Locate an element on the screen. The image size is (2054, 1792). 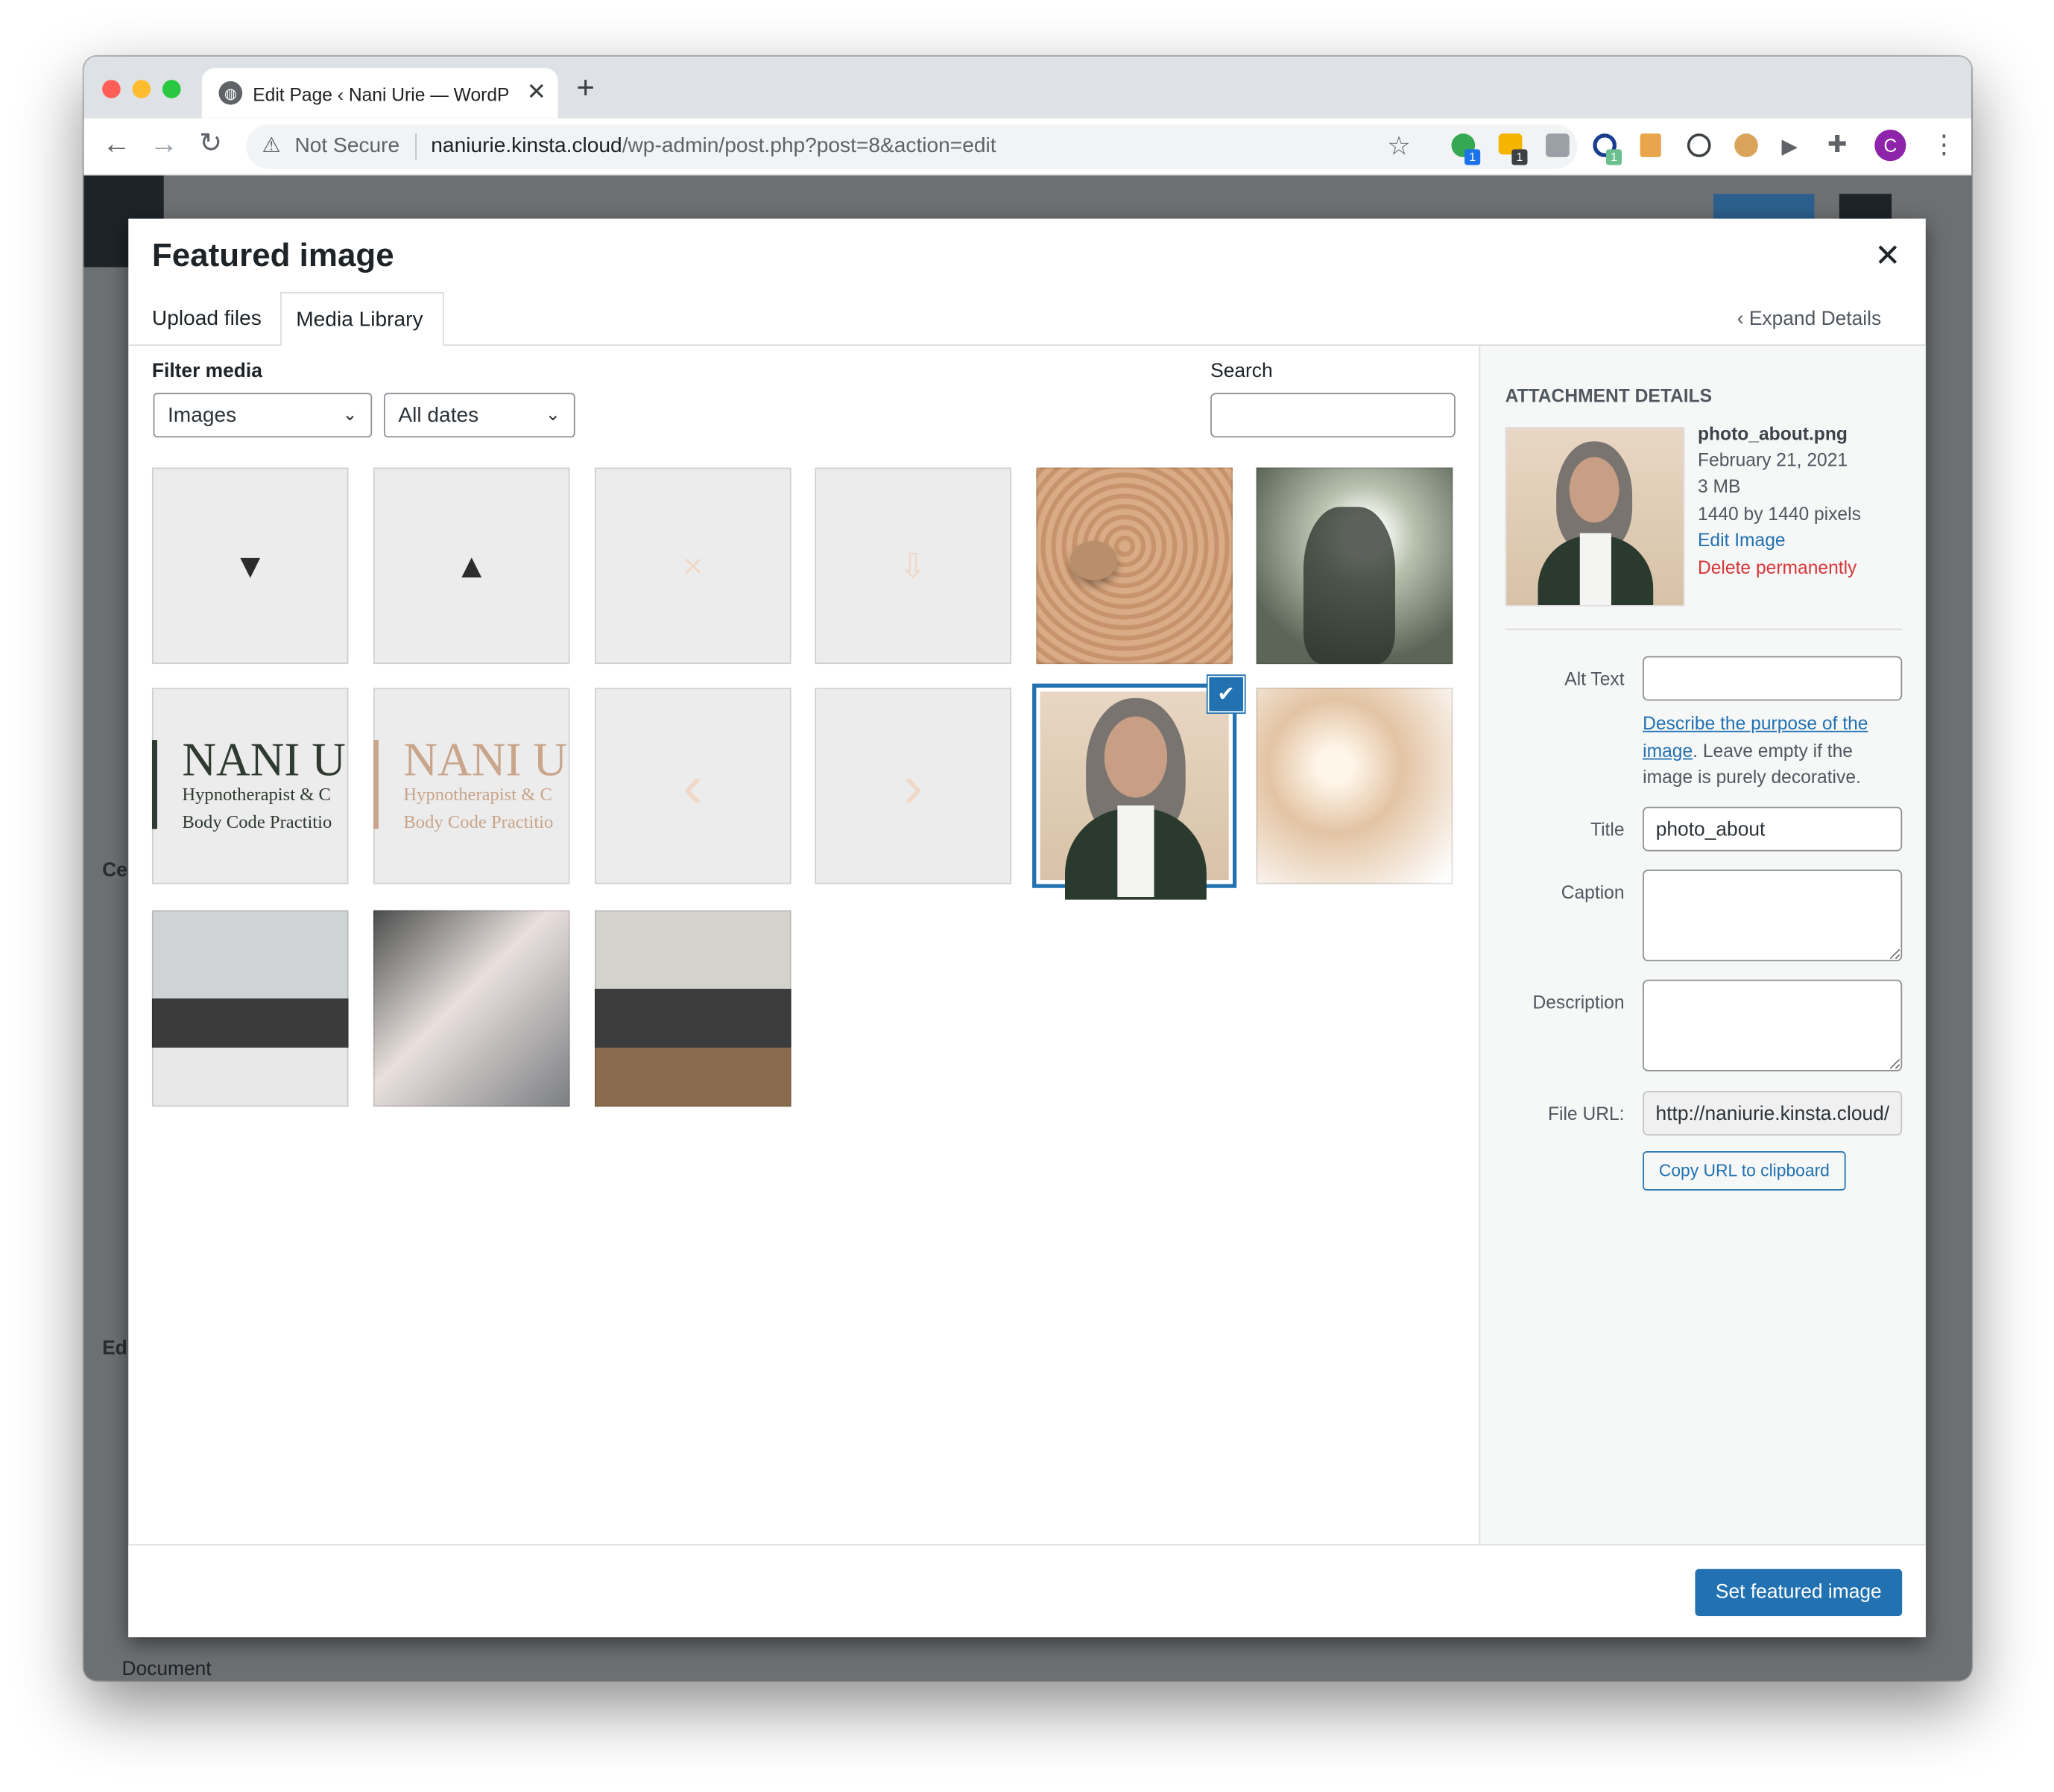
url-domain: naniurie.kinsta.cloud is located at coordinates (526, 146).